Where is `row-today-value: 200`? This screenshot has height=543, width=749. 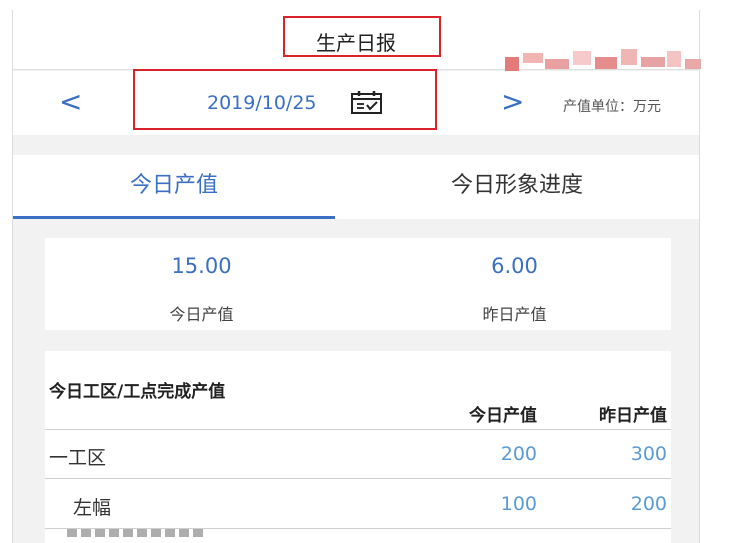
row-today-value: 200 is located at coordinates (518, 454).